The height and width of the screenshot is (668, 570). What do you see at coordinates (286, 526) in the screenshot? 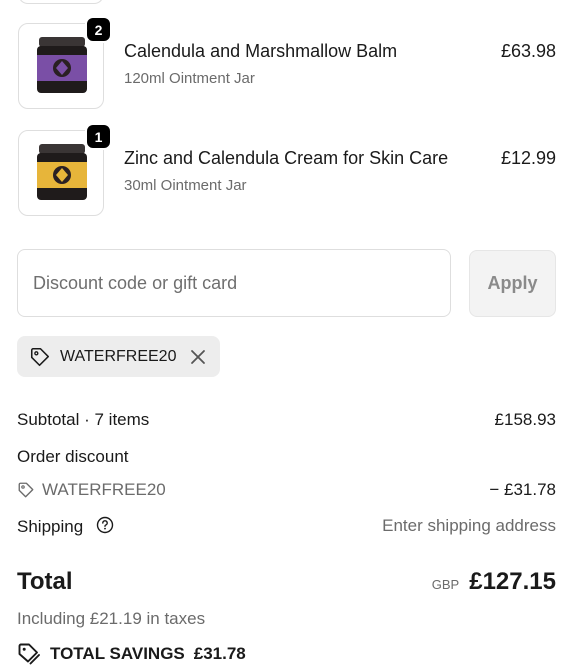
I see `shipping-row: Shipping Enter shipping address` at bounding box center [286, 526].